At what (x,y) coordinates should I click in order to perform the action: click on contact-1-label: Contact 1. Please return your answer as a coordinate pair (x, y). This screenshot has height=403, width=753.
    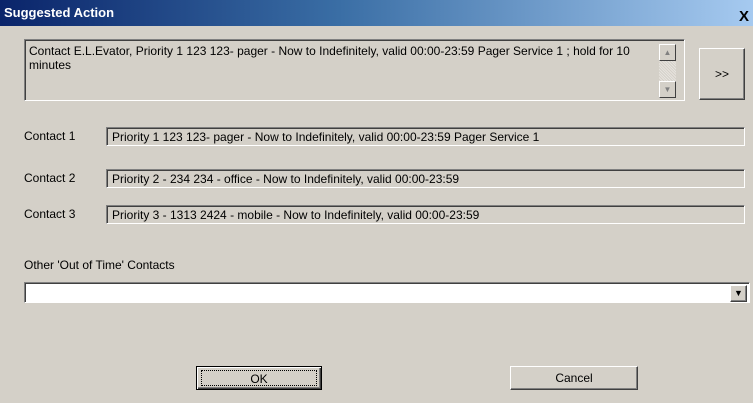
    Looking at the image, I should click on (50, 136).